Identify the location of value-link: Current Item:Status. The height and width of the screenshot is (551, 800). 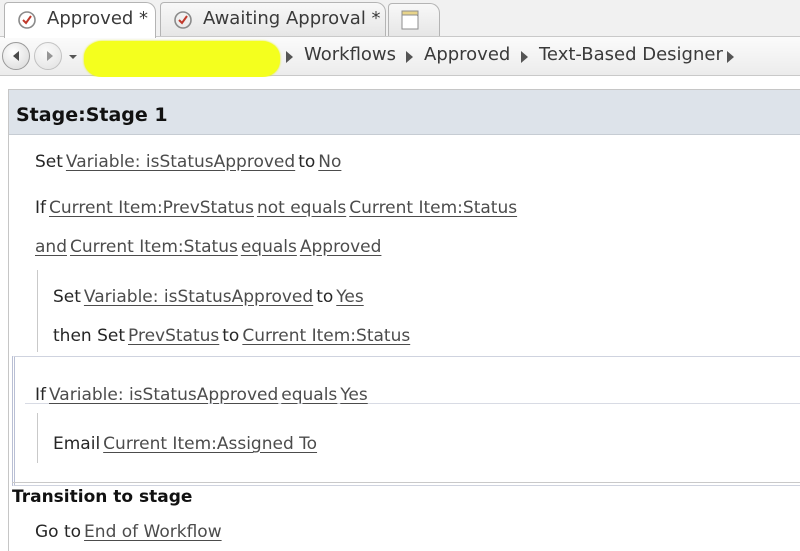
(326, 336).